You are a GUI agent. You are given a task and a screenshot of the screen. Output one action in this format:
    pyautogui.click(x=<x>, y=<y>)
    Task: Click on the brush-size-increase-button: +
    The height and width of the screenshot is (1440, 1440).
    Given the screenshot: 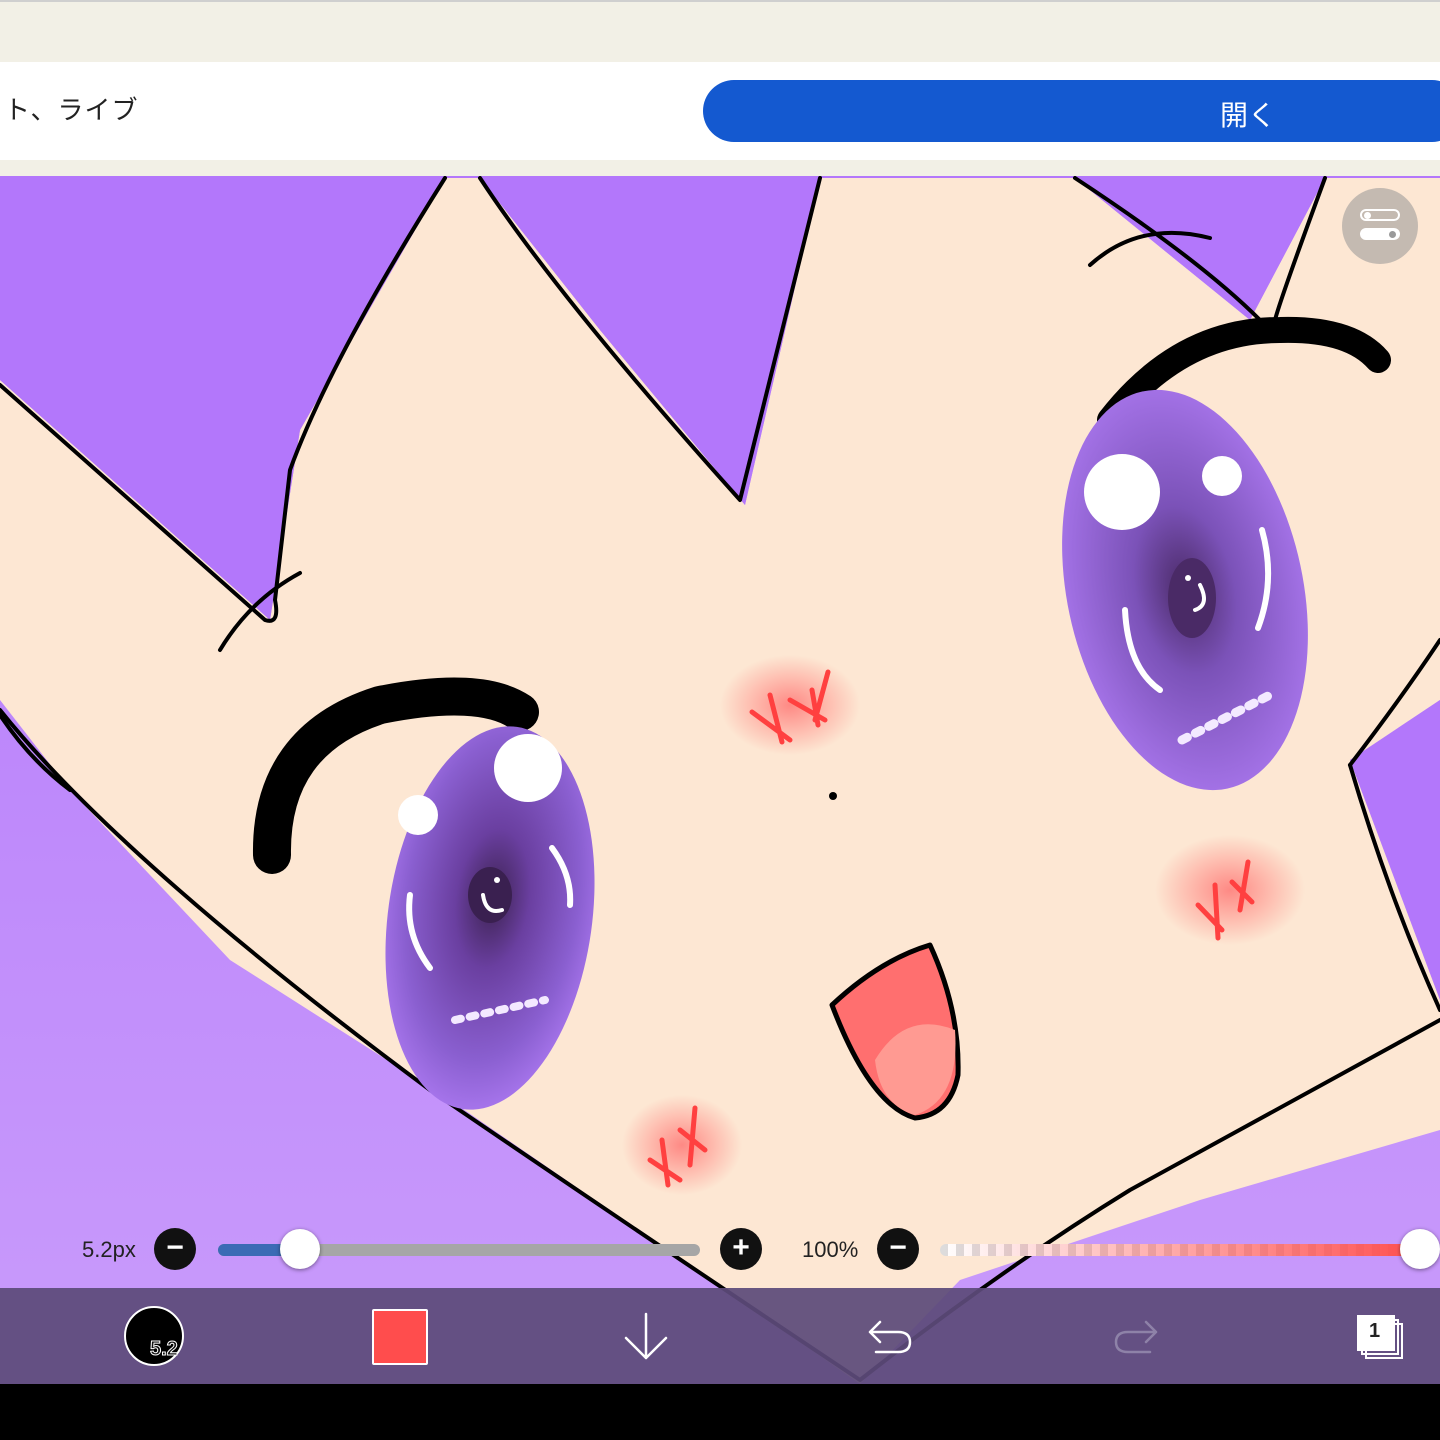 What is the action you would take?
    pyautogui.click(x=741, y=1249)
    